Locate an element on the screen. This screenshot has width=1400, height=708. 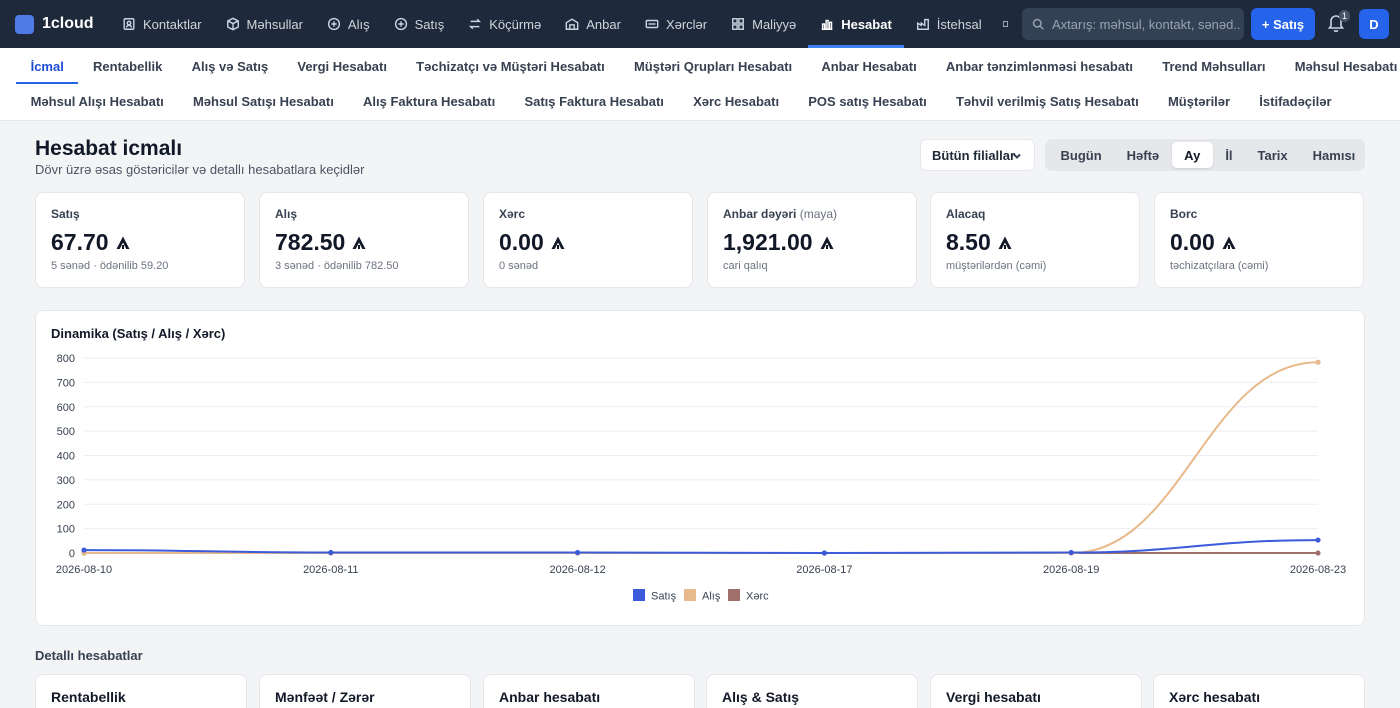
nav-item-7: Maliyyə is located at coordinates (763, 24).